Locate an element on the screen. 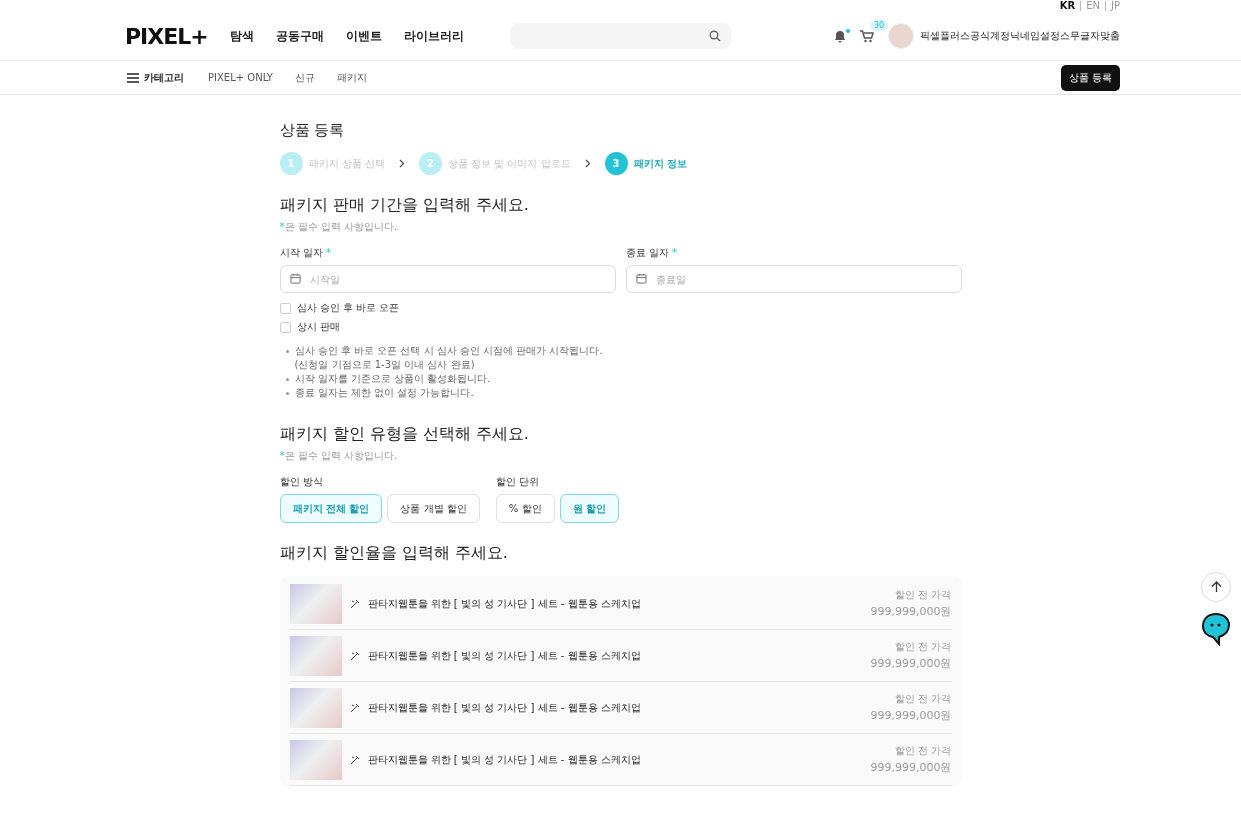  field-label: 할인 단위 is located at coordinates (517, 482).